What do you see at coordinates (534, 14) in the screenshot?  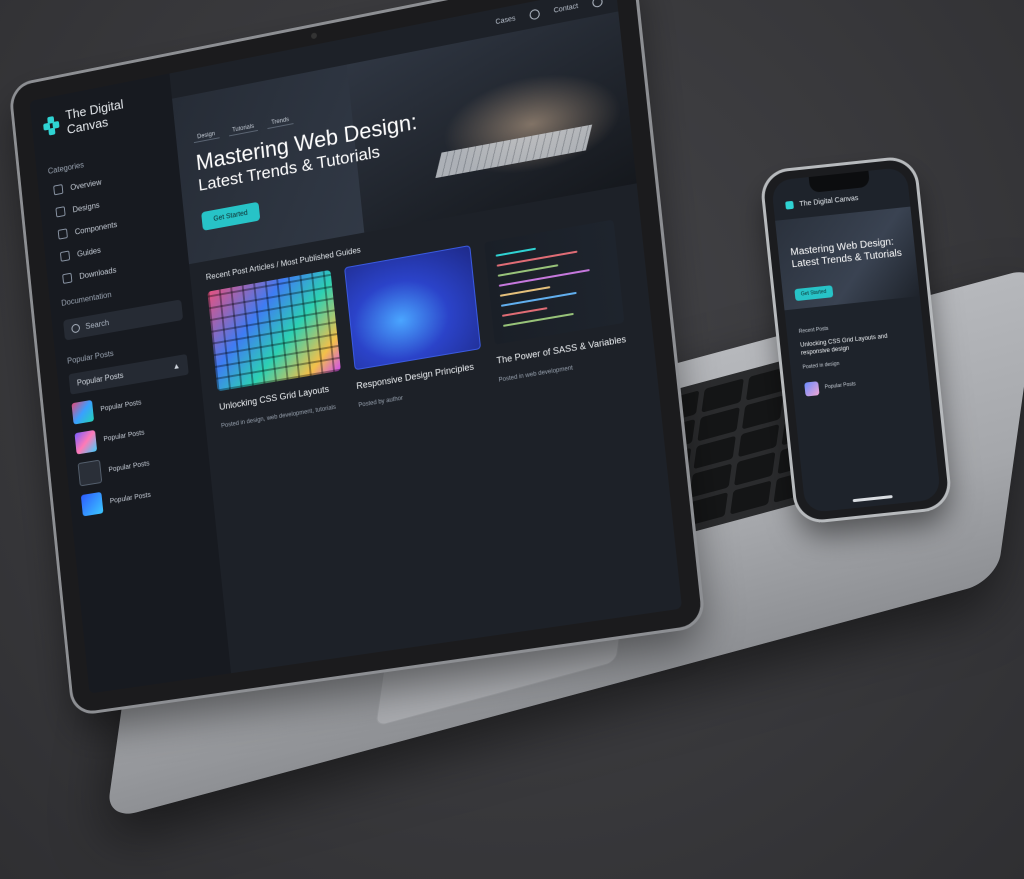 I see `user-icon` at bounding box center [534, 14].